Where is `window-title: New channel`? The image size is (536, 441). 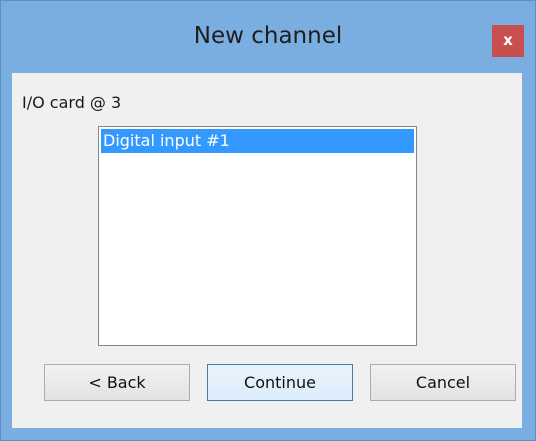
window-title: New channel is located at coordinates (268, 36).